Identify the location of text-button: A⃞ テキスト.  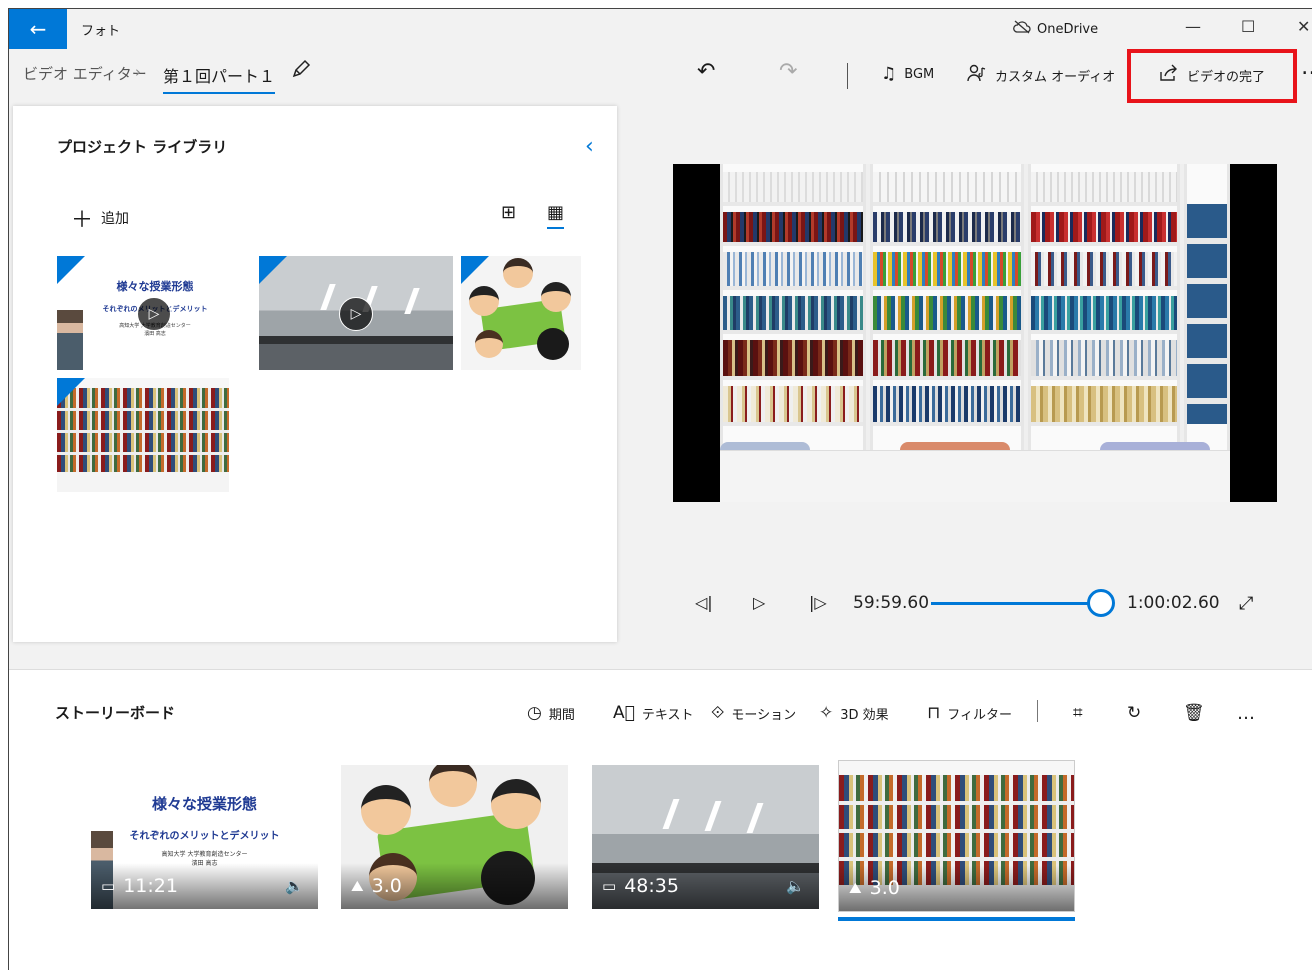
(653, 713).